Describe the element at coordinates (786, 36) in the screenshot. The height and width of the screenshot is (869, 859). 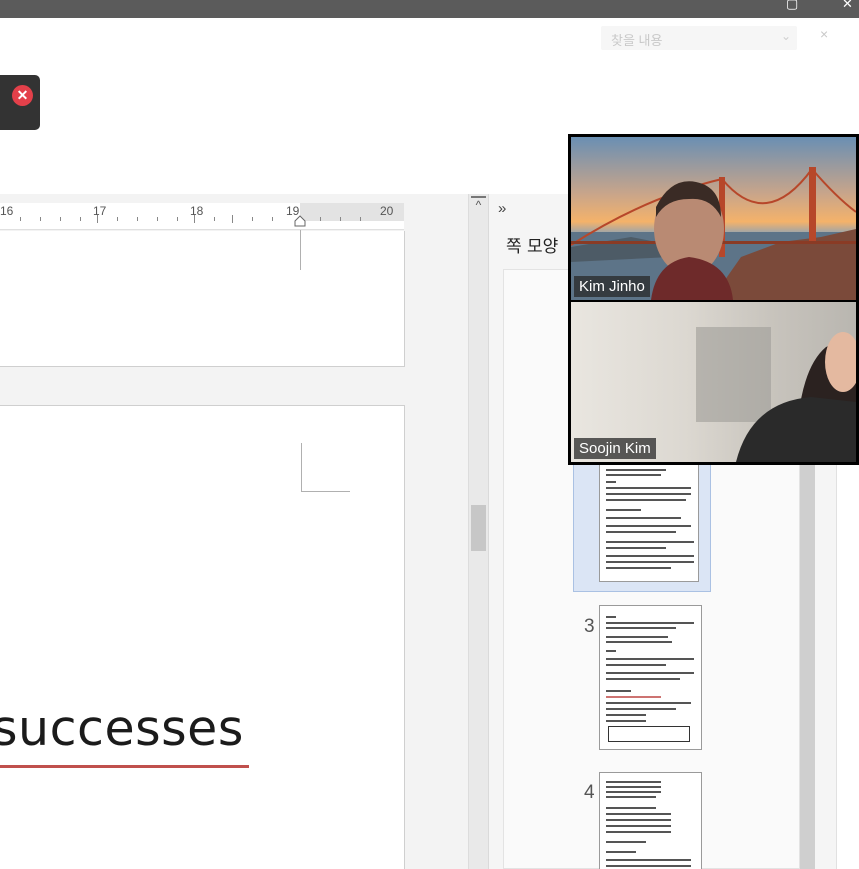
I see `chevron-down-icon: ⌄` at that location.